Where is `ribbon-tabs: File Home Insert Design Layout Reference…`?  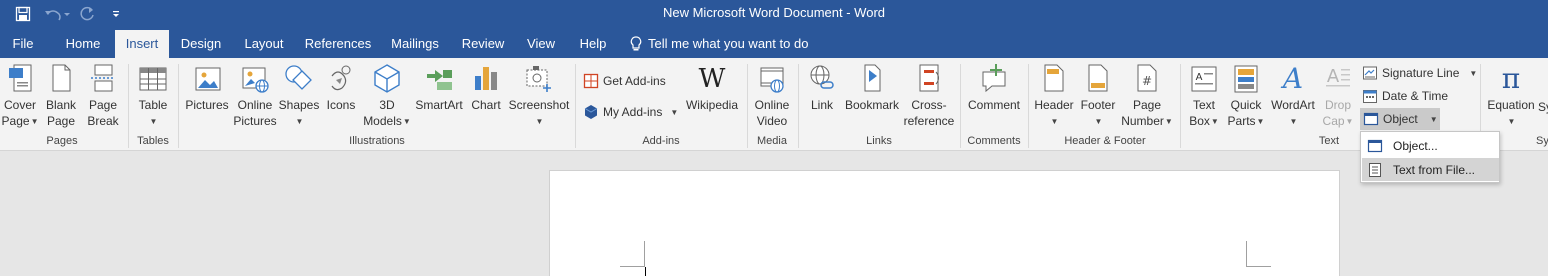
ribbon-tabs: File Home Insert Design Layout Reference… is located at coordinates (774, 44).